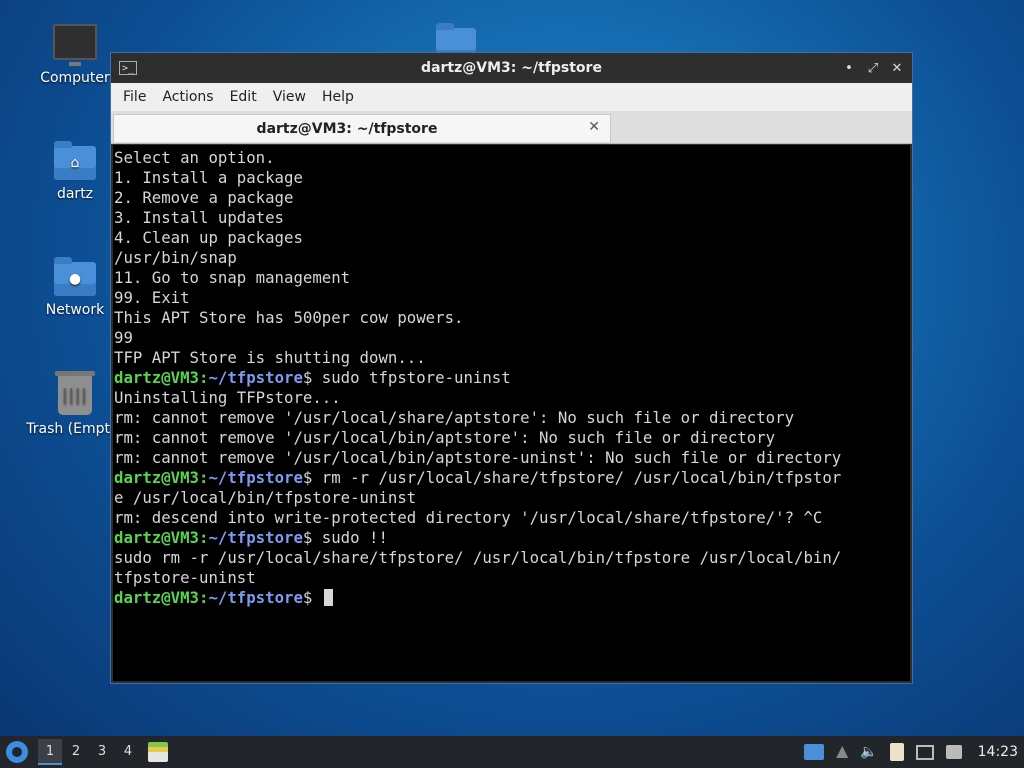 The image size is (1024, 768). I want to click on tab-close-icon: ✕, so click(594, 127).